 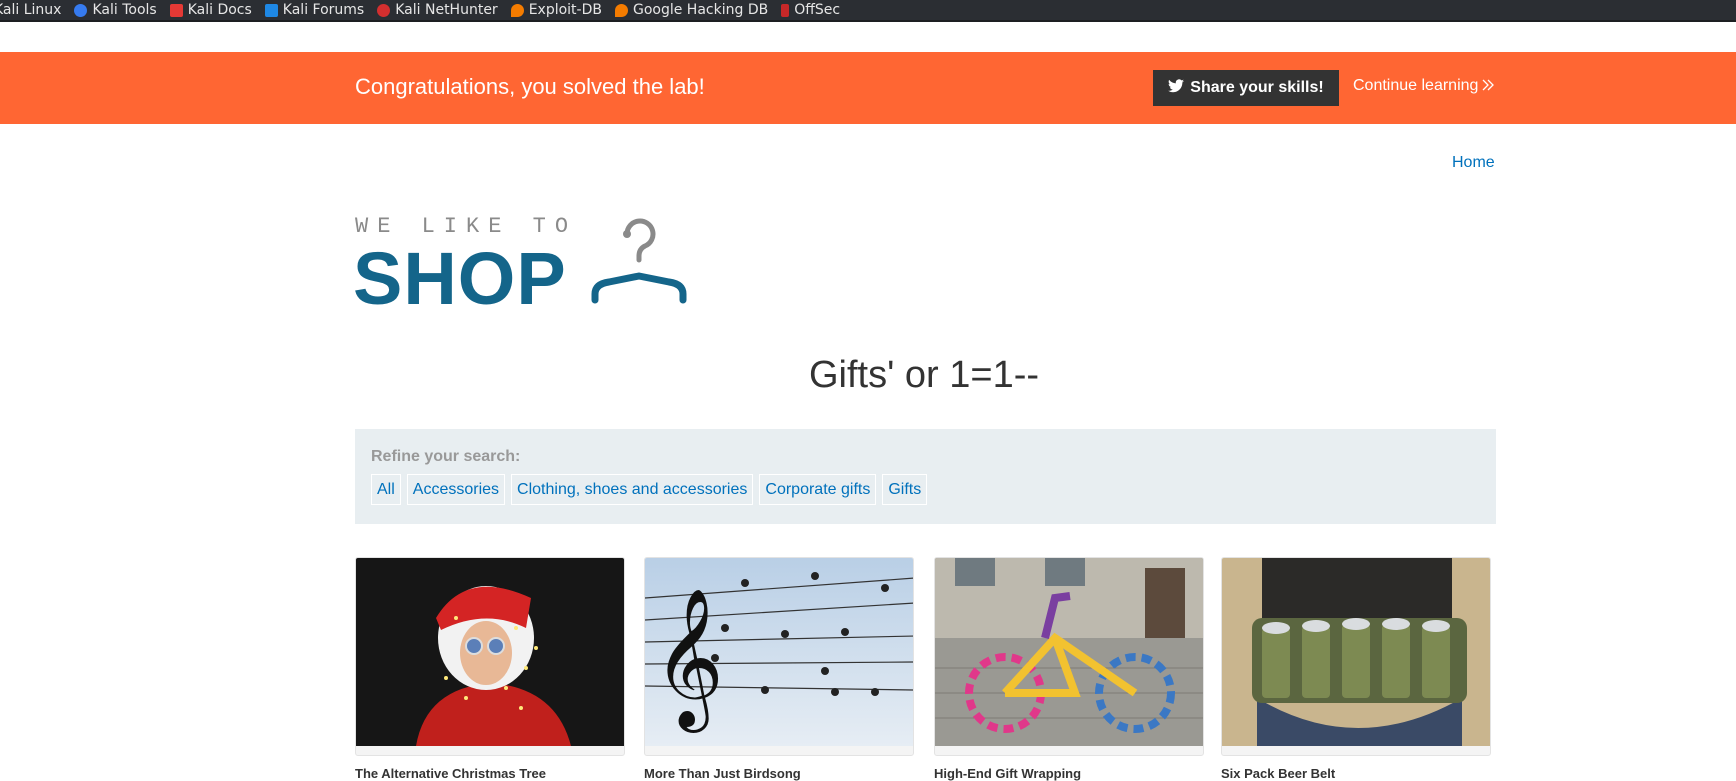 I want to click on bookmark-label: Kali Linux, so click(x=31, y=10).